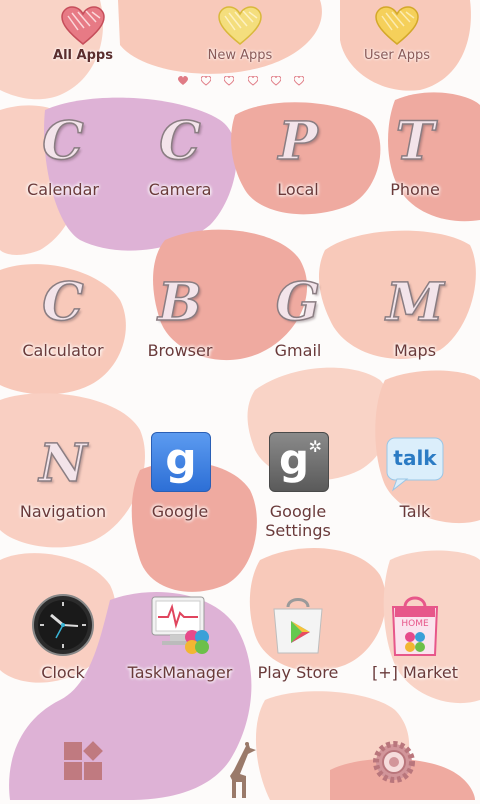 The width and height of the screenshot is (480, 804). I want to click on market-bag-icon: HOME, so click(415, 625).